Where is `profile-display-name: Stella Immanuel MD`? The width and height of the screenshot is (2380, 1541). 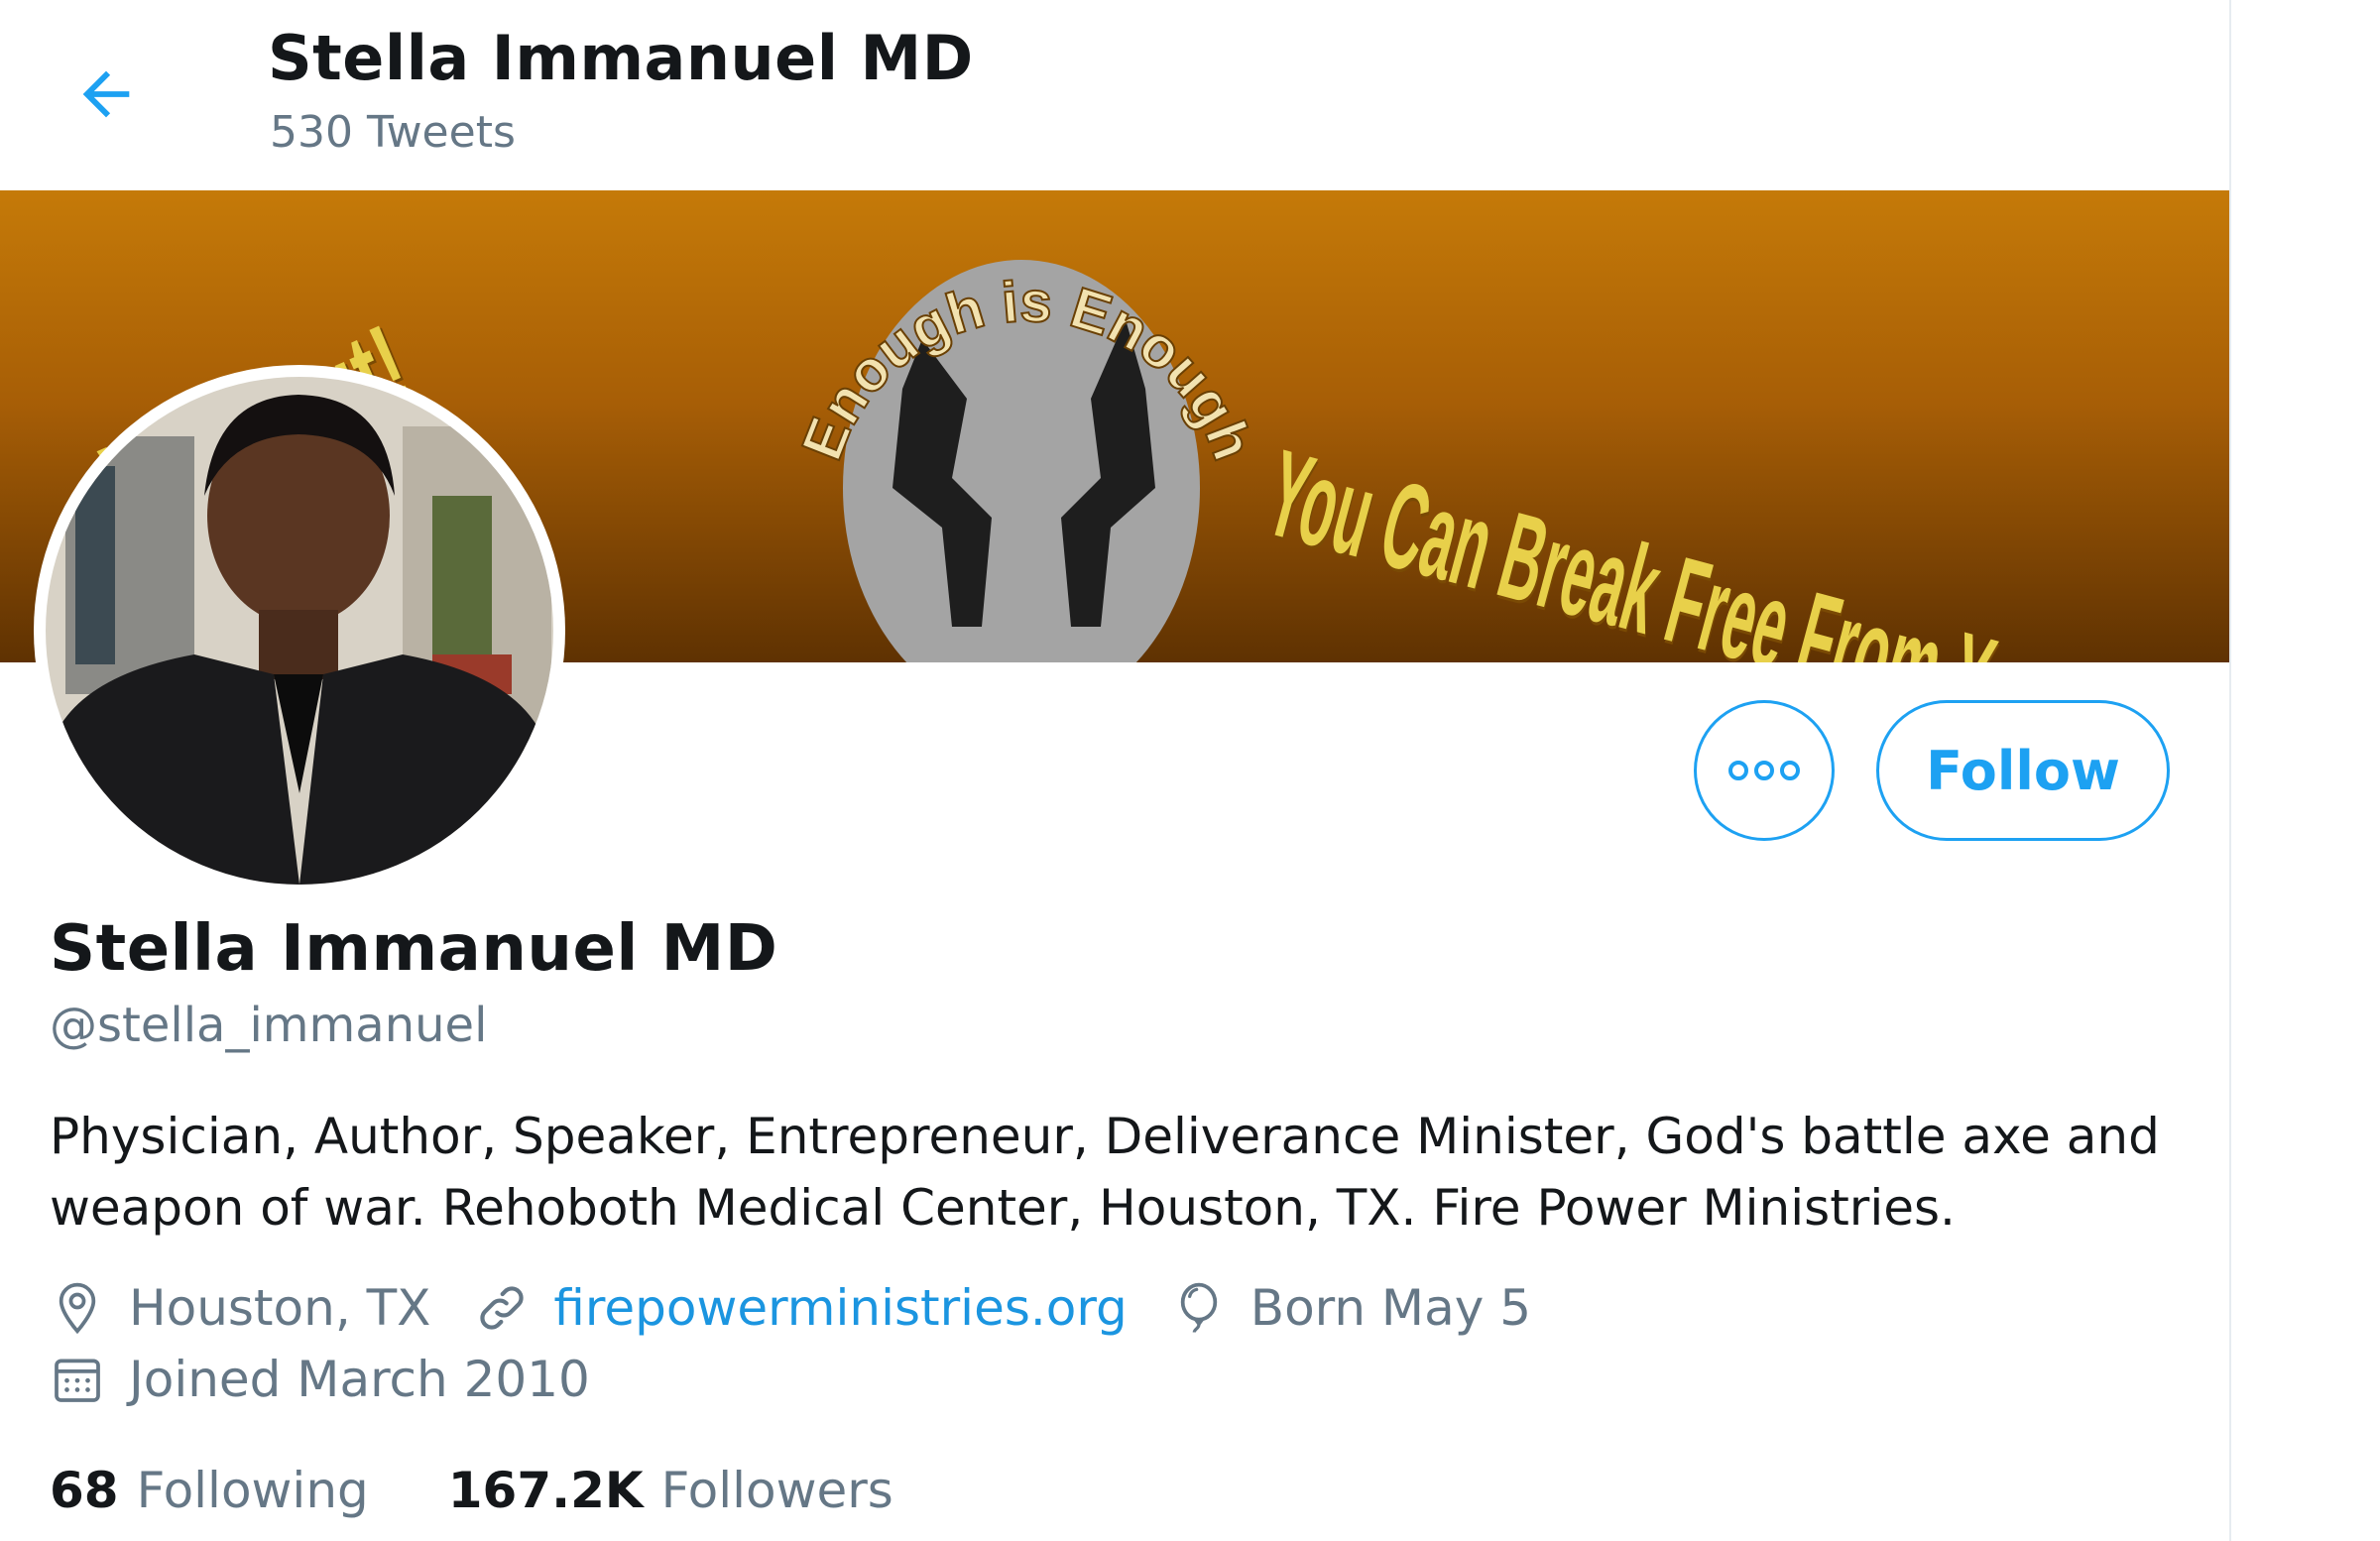
profile-display-name: Stella Immanuel MD is located at coordinates (414, 949).